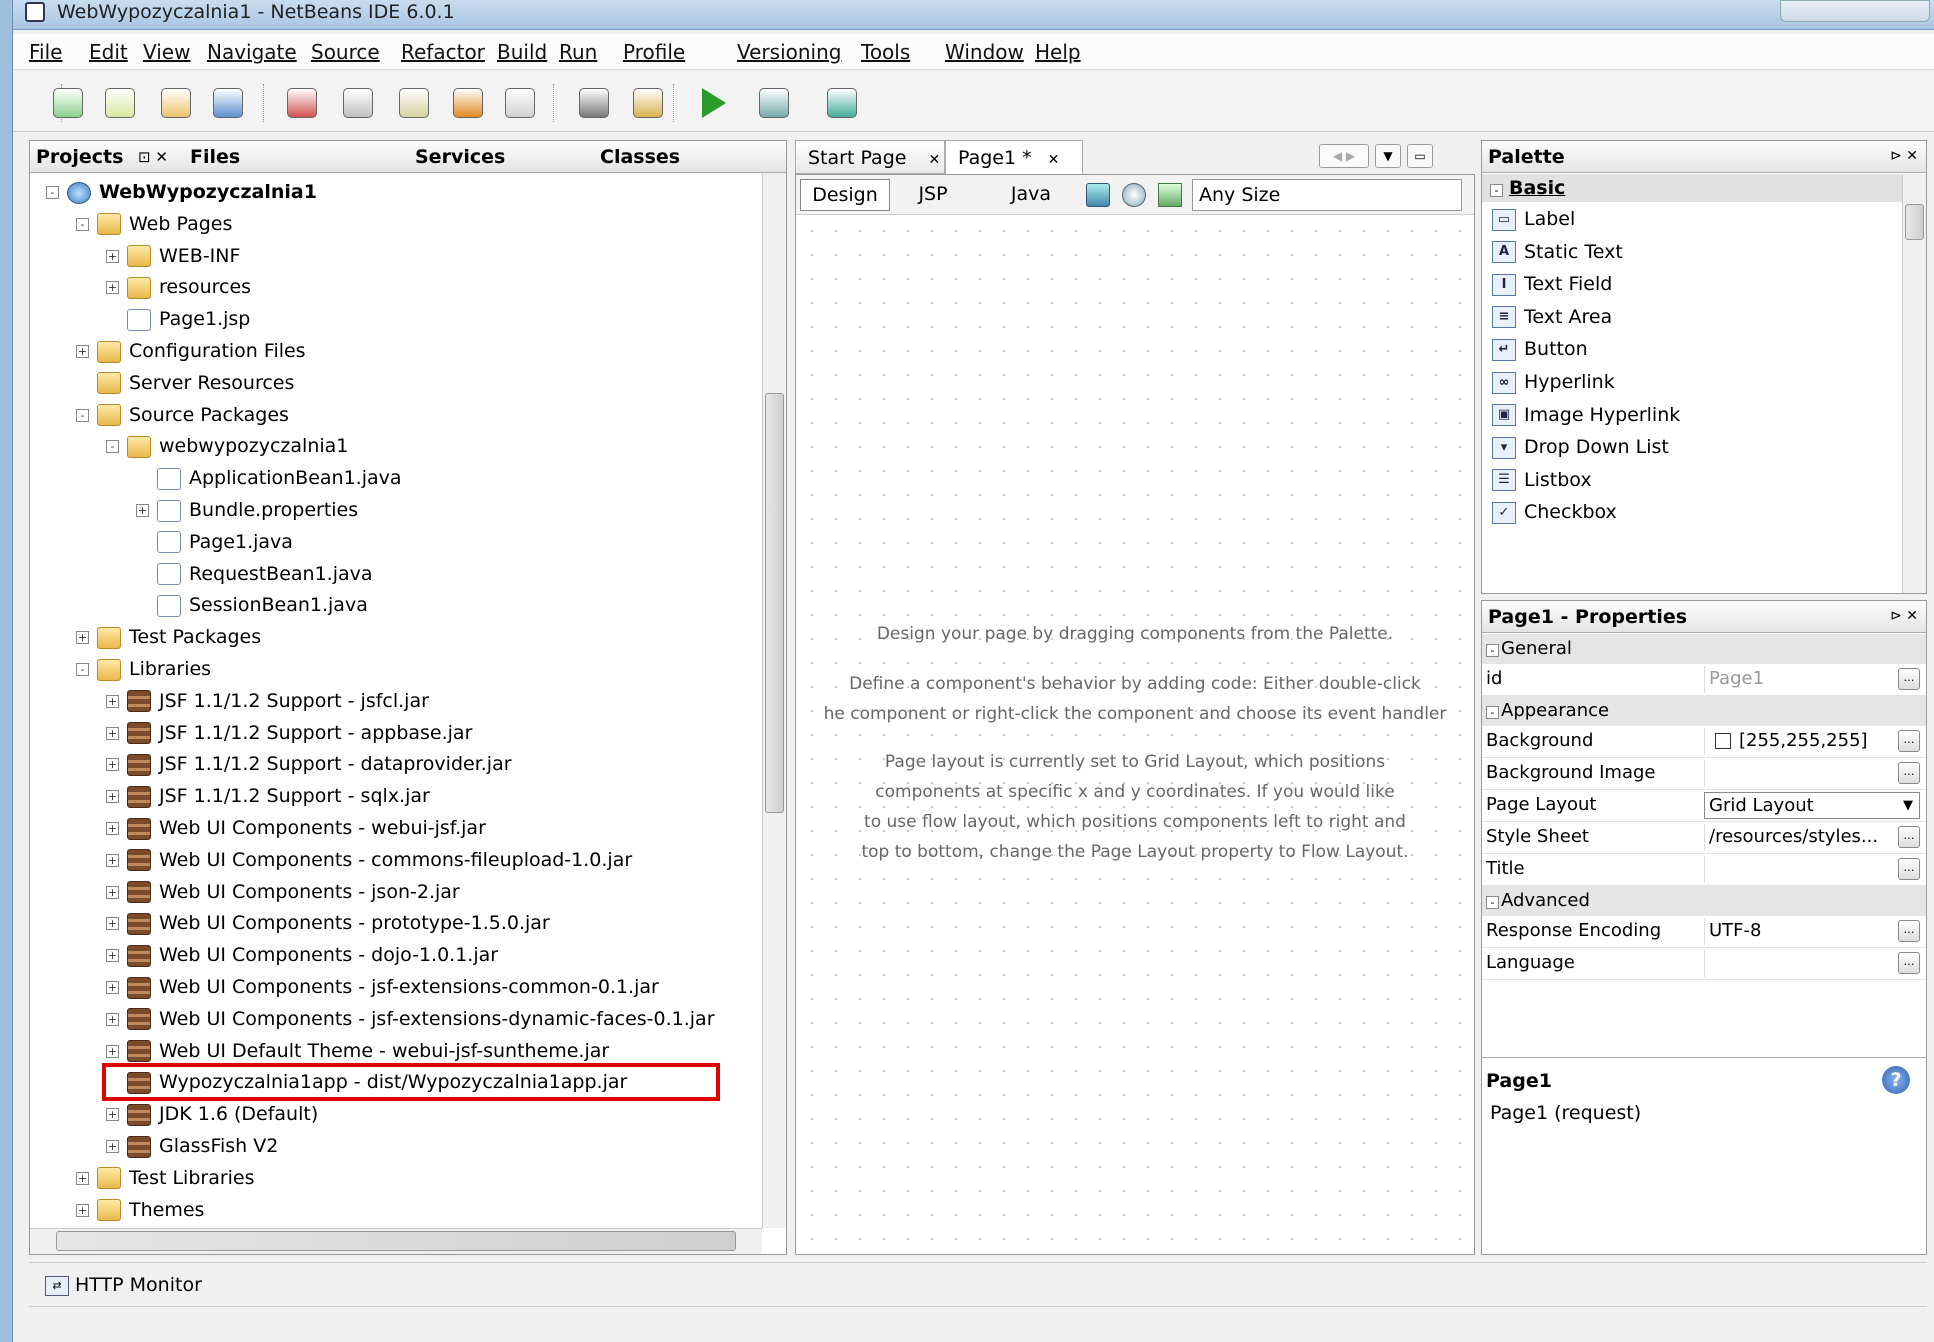 The image size is (1934, 1342). I want to click on palette-item: ▭ Label, so click(1533, 219).